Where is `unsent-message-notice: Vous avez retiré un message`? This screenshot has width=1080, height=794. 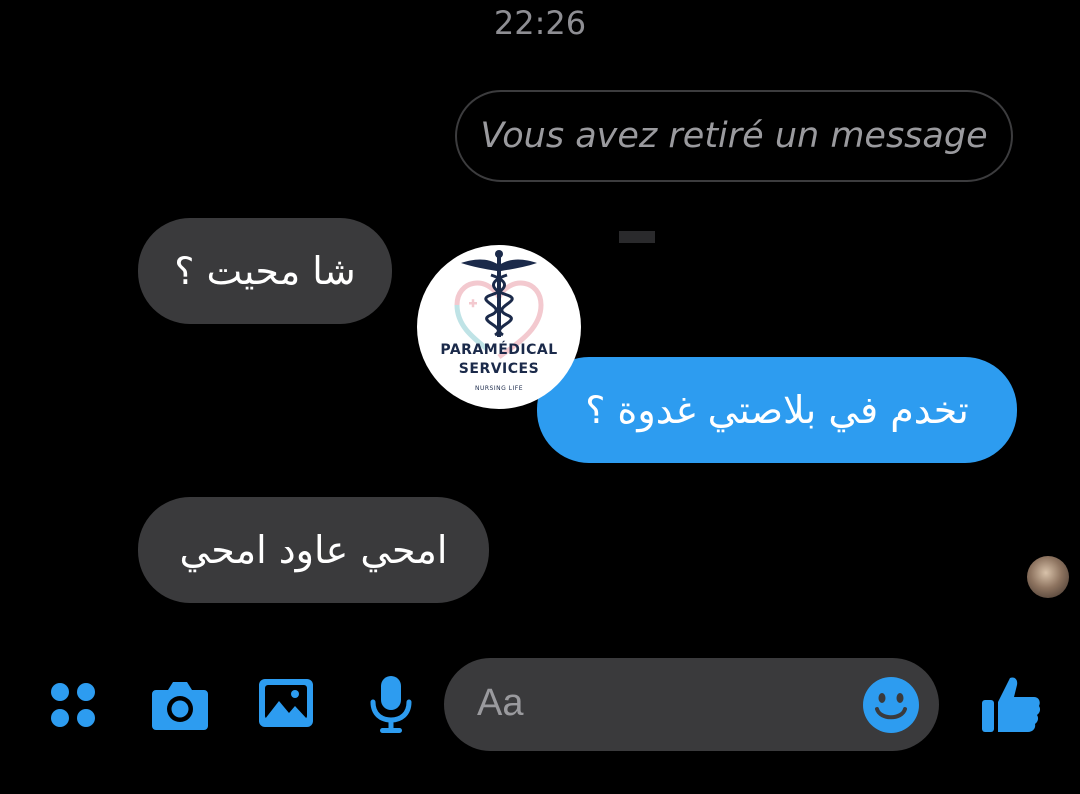 unsent-message-notice: Vous avez retiré un message is located at coordinates (734, 136).